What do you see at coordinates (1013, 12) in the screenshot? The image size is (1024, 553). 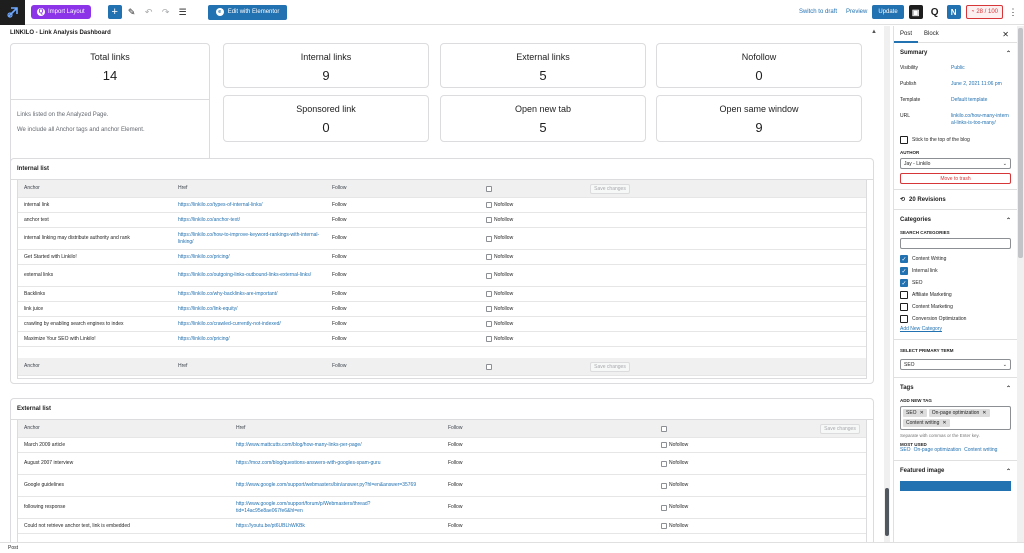 I see `more-options-icon: ⋮` at bounding box center [1013, 12].